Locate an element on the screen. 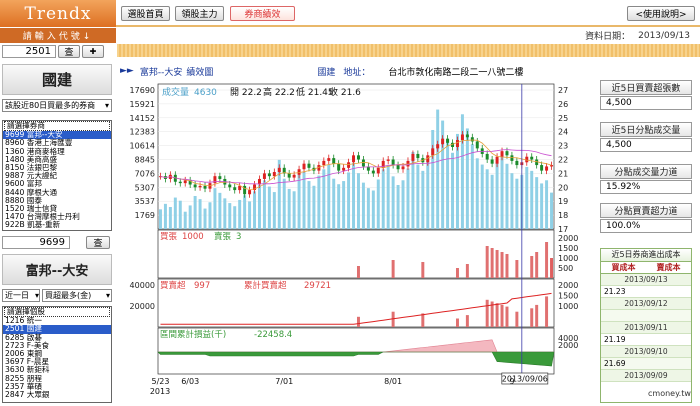  sort-select: 買超最多(金) ▾ is located at coordinates (77, 295).